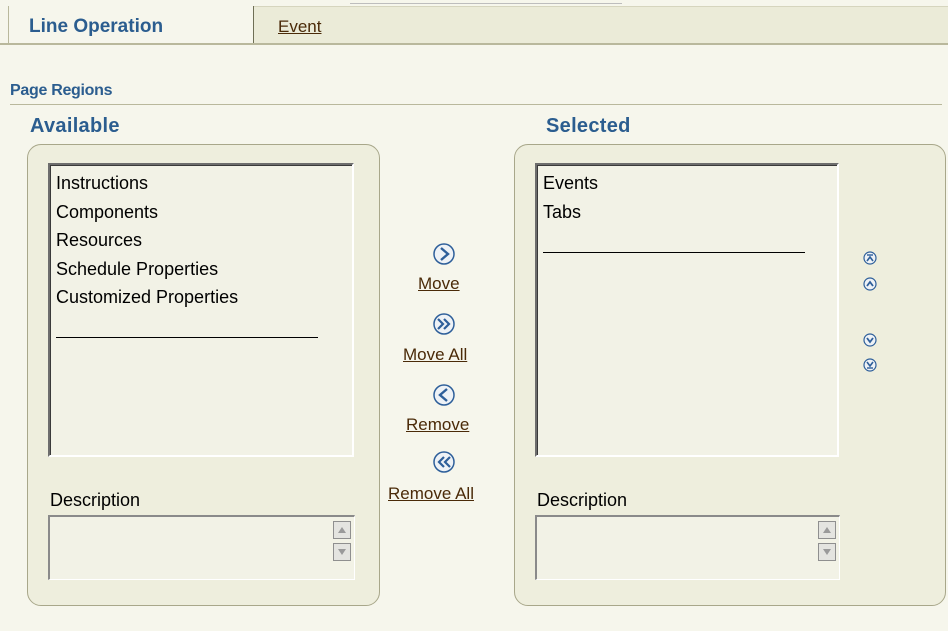 Image resolution: width=948 pixels, height=631 pixels. Describe the element at coordinates (687, 547) in the screenshot. I see `selected-description-field` at that location.